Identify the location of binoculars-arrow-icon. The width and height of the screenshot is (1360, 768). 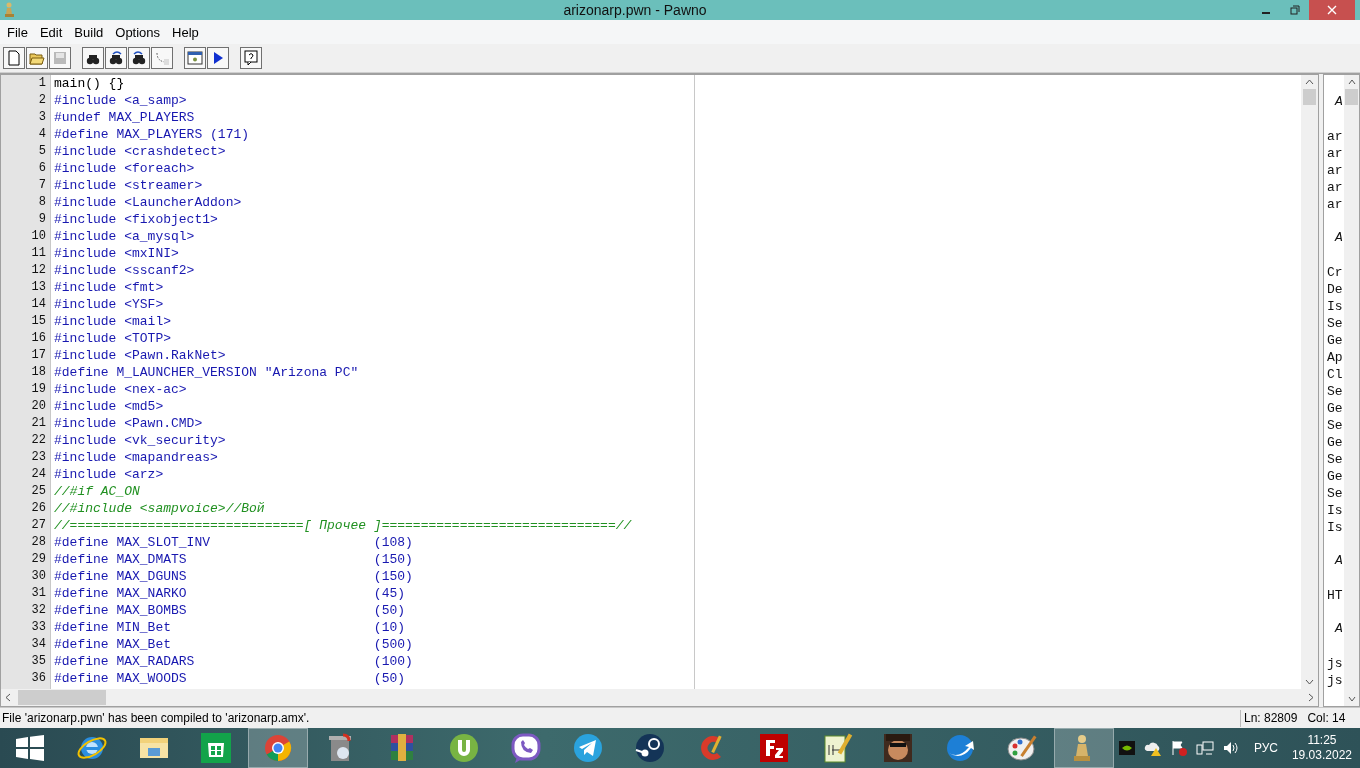
(116, 58).